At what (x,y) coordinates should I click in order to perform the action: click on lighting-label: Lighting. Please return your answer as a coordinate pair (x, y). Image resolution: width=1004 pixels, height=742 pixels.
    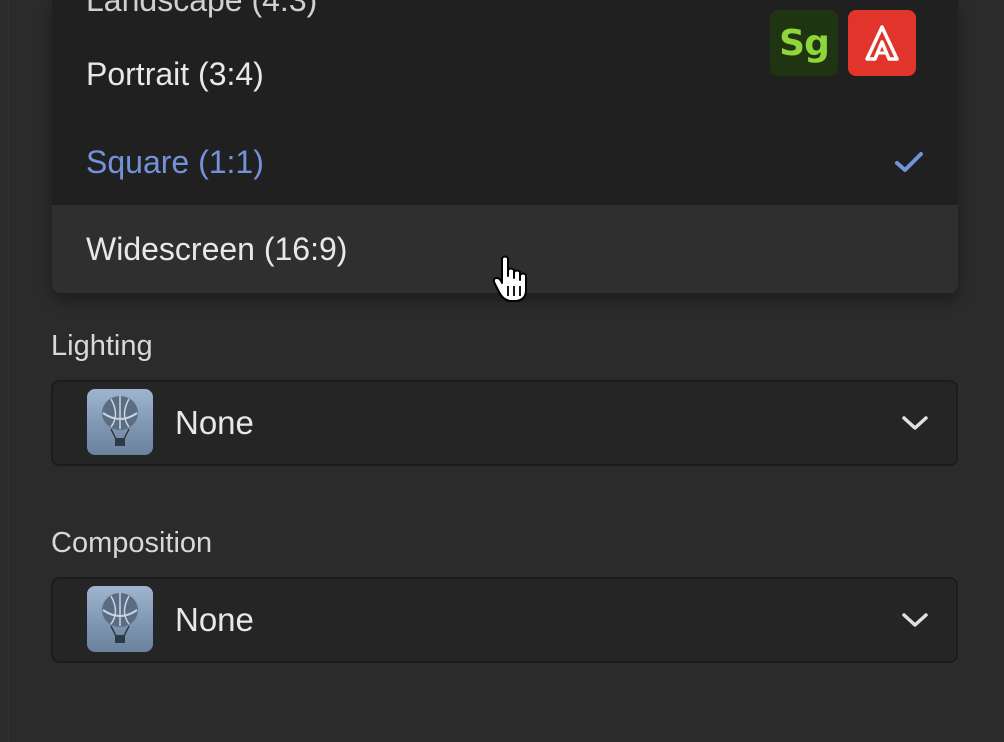
    Looking at the image, I should click on (102, 346).